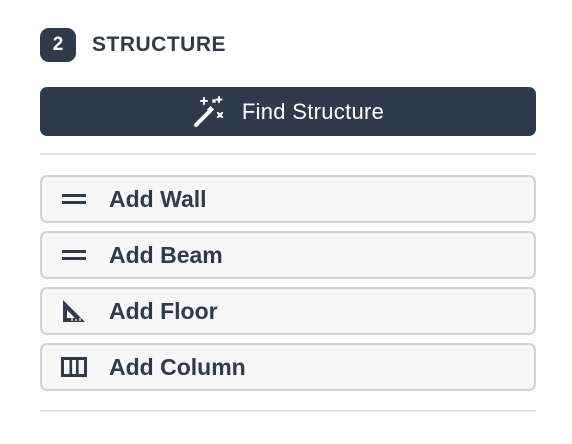 The height and width of the screenshot is (444, 572). What do you see at coordinates (288, 154) in the screenshot?
I see `divider-top` at bounding box center [288, 154].